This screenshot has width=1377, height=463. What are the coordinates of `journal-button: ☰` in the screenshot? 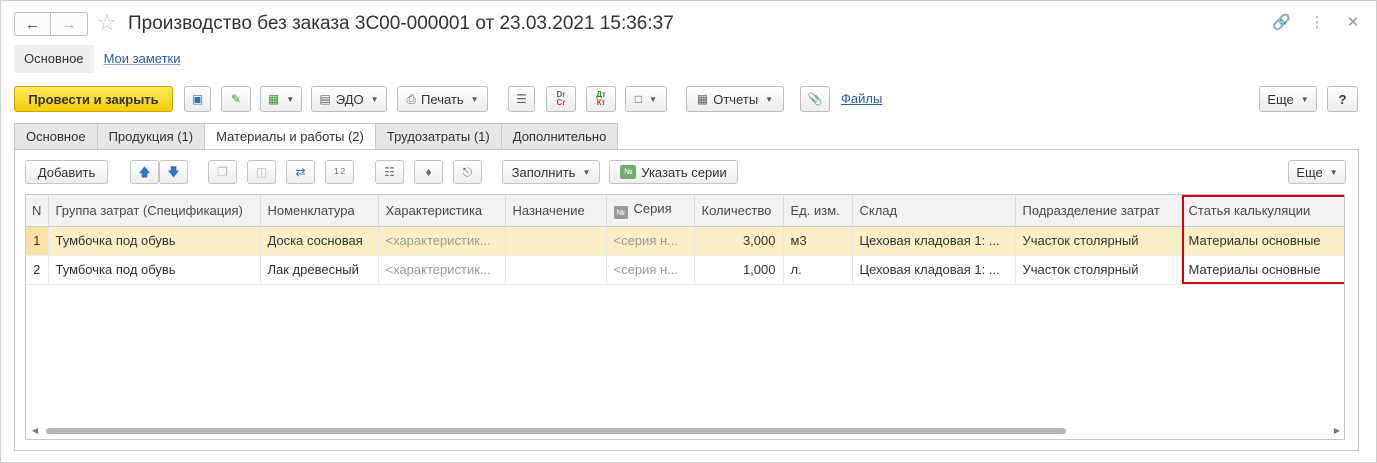 It's located at (521, 99).